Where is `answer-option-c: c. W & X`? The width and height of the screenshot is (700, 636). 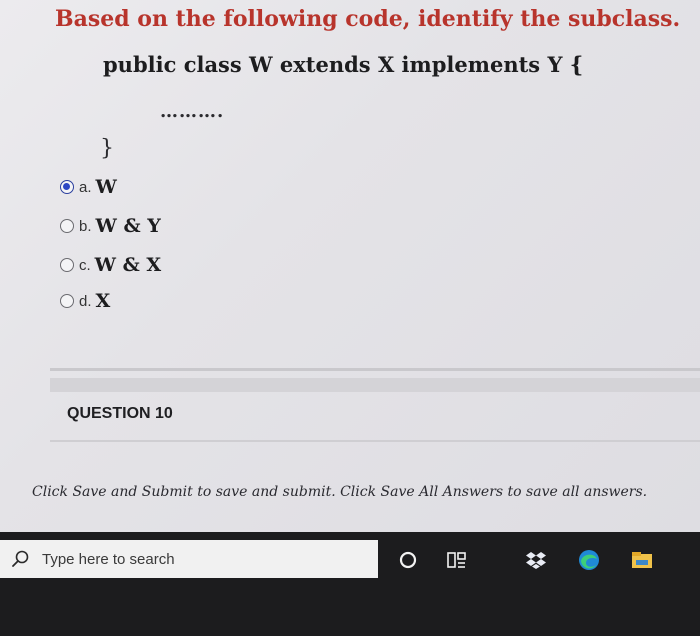 answer-option-c: c. W & X is located at coordinates (110, 265).